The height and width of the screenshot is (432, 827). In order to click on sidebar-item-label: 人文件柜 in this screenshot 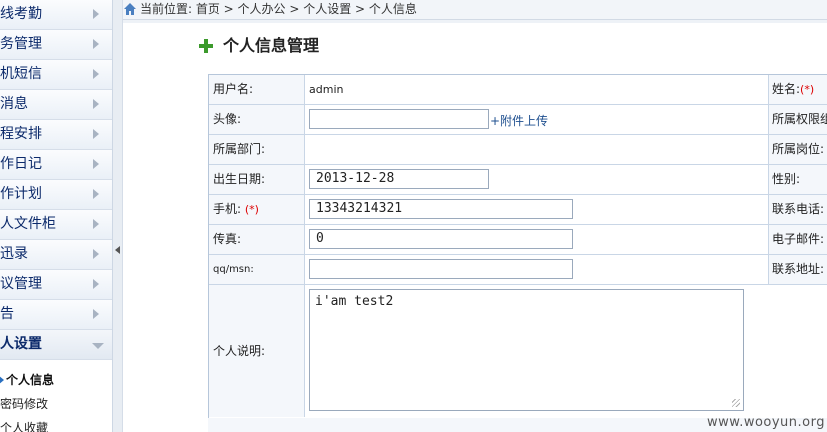, I will do `click(28, 224)`.